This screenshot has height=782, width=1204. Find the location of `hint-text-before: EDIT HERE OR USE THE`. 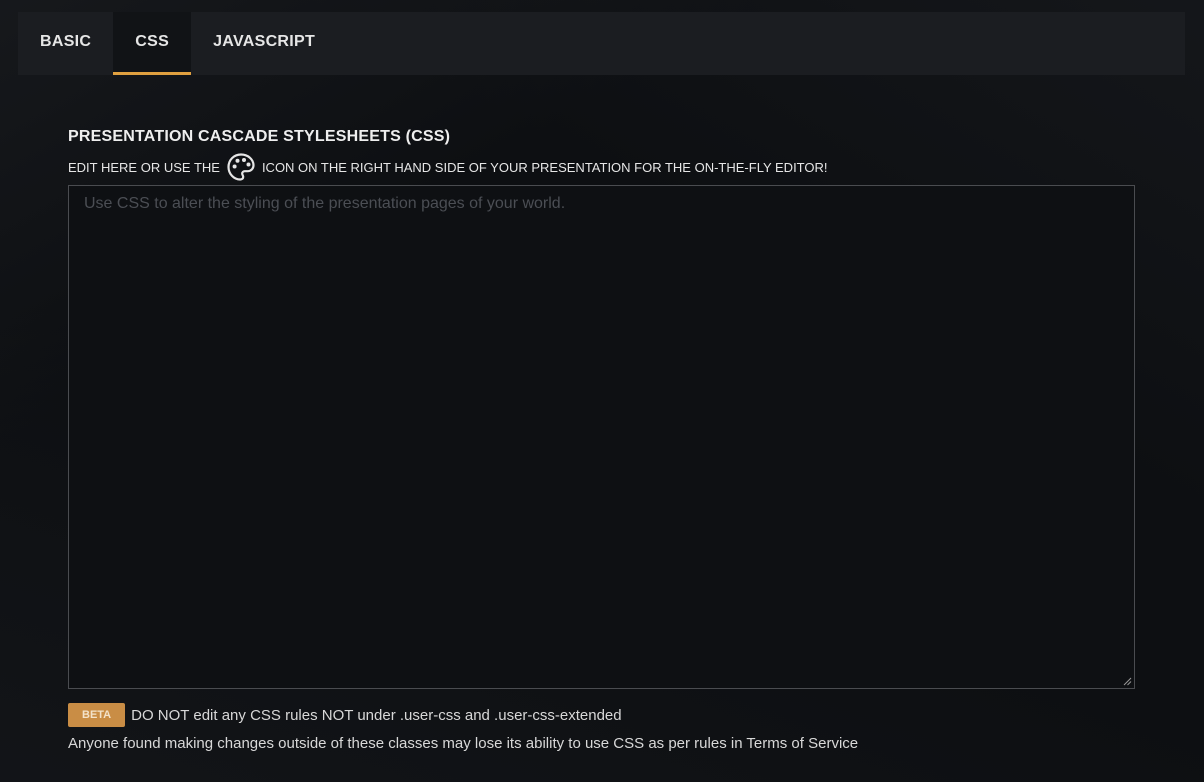

hint-text-before: EDIT HERE OR USE THE is located at coordinates (144, 167).